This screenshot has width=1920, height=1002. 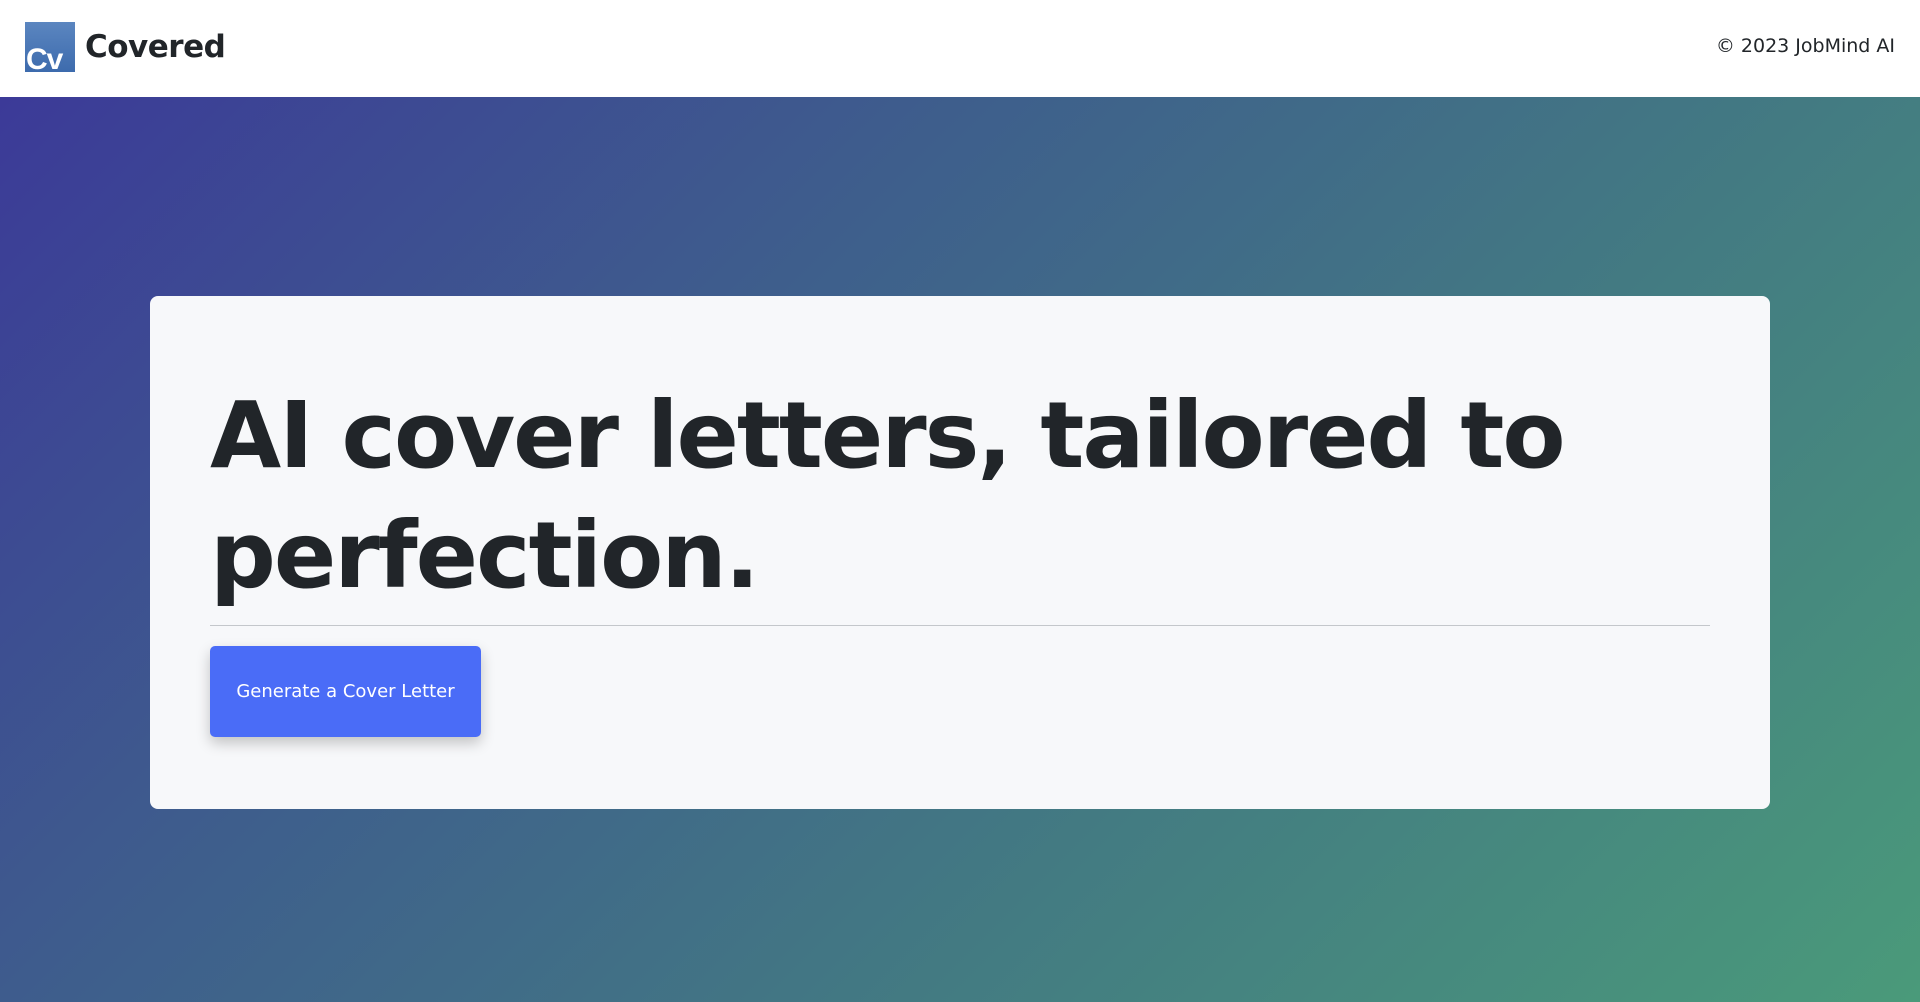 I want to click on logo-icon: Cv, so click(x=50, y=47).